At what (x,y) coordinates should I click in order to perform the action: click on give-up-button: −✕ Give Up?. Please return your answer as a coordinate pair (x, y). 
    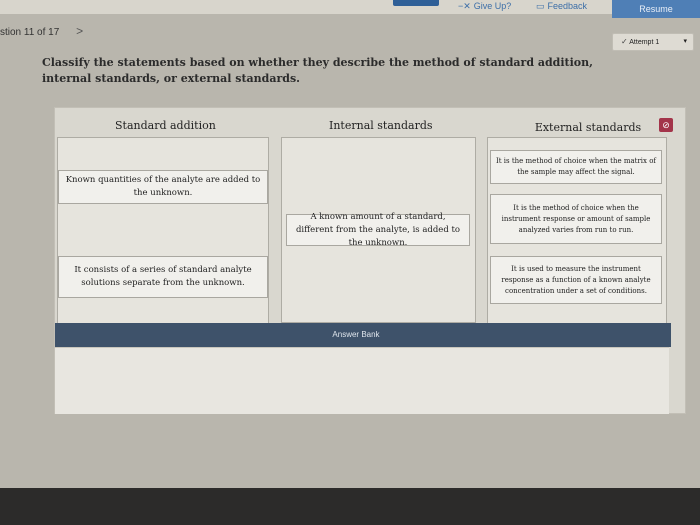
    Looking at the image, I should click on (484, 6).